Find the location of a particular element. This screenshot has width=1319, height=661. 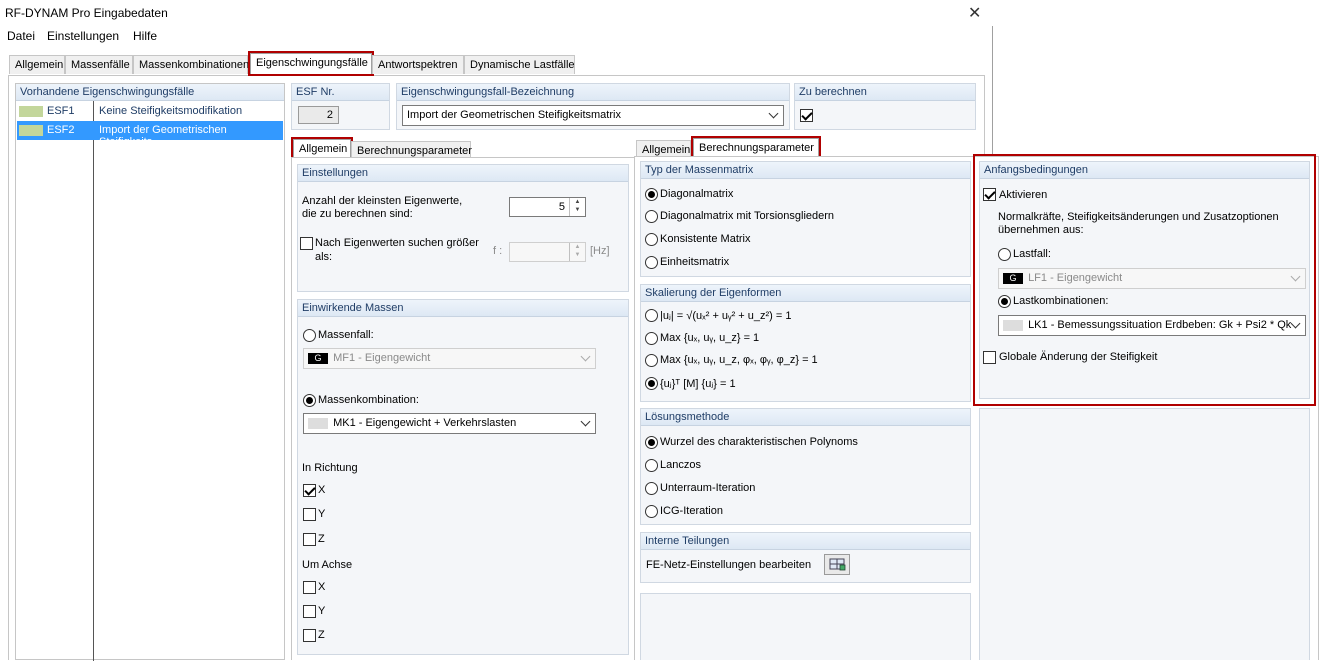

massenkombination-label: Massenkombination: is located at coordinates (368, 400).